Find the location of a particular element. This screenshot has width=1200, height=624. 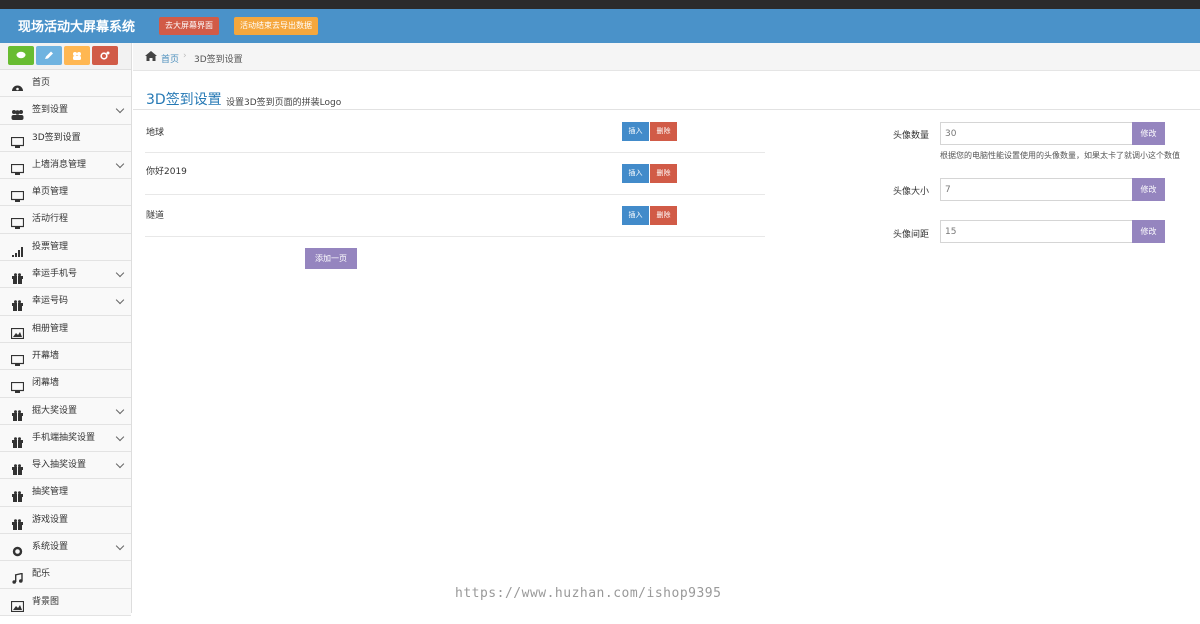

shortcut-edit-button is located at coordinates (49, 55).